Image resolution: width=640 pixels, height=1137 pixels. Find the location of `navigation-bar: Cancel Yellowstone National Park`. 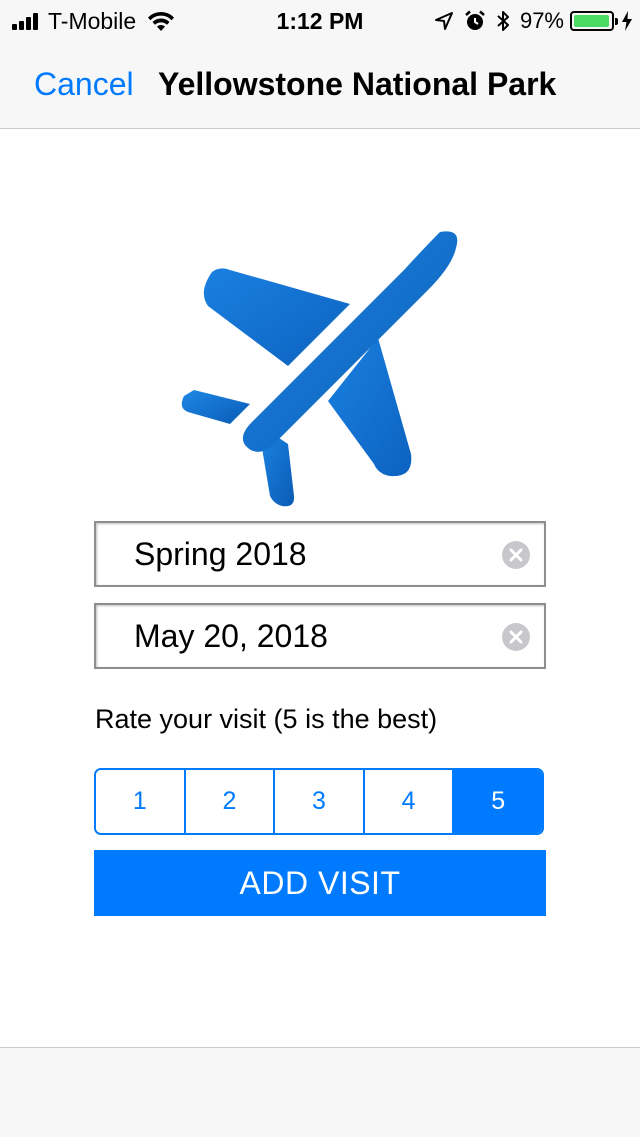

navigation-bar: Cancel Yellowstone National Park is located at coordinates (320, 84).